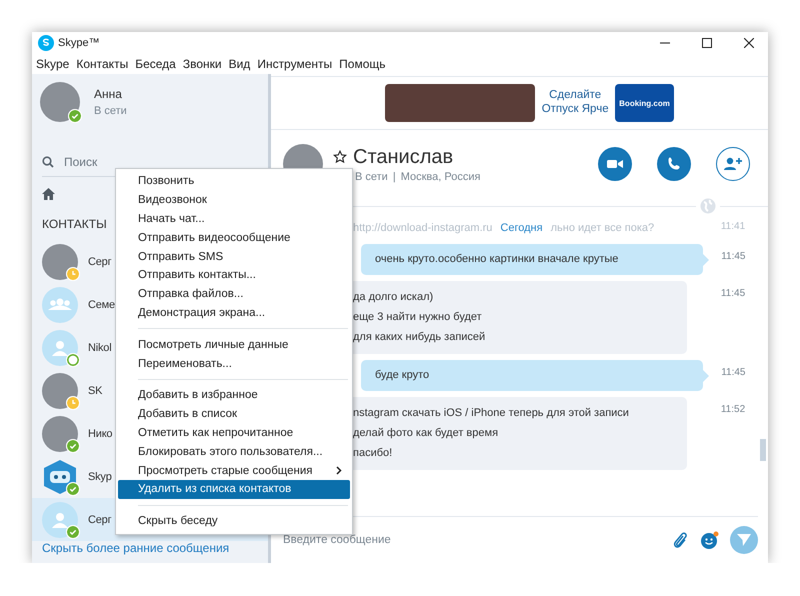 Image resolution: width=800 pixels, height=596 pixels. What do you see at coordinates (101, 304) in the screenshot?
I see `contact-name: Семе` at bounding box center [101, 304].